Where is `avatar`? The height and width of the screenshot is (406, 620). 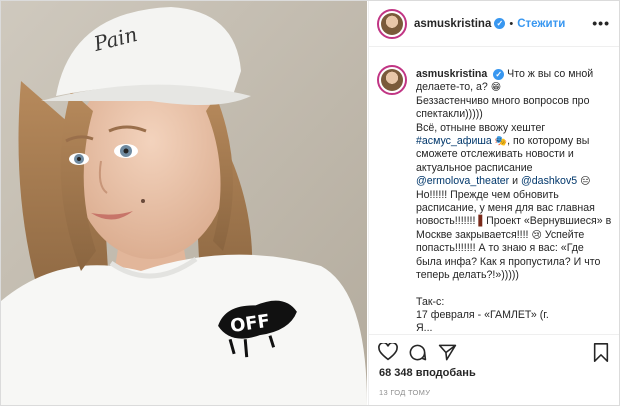 avatar is located at coordinates (392, 23).